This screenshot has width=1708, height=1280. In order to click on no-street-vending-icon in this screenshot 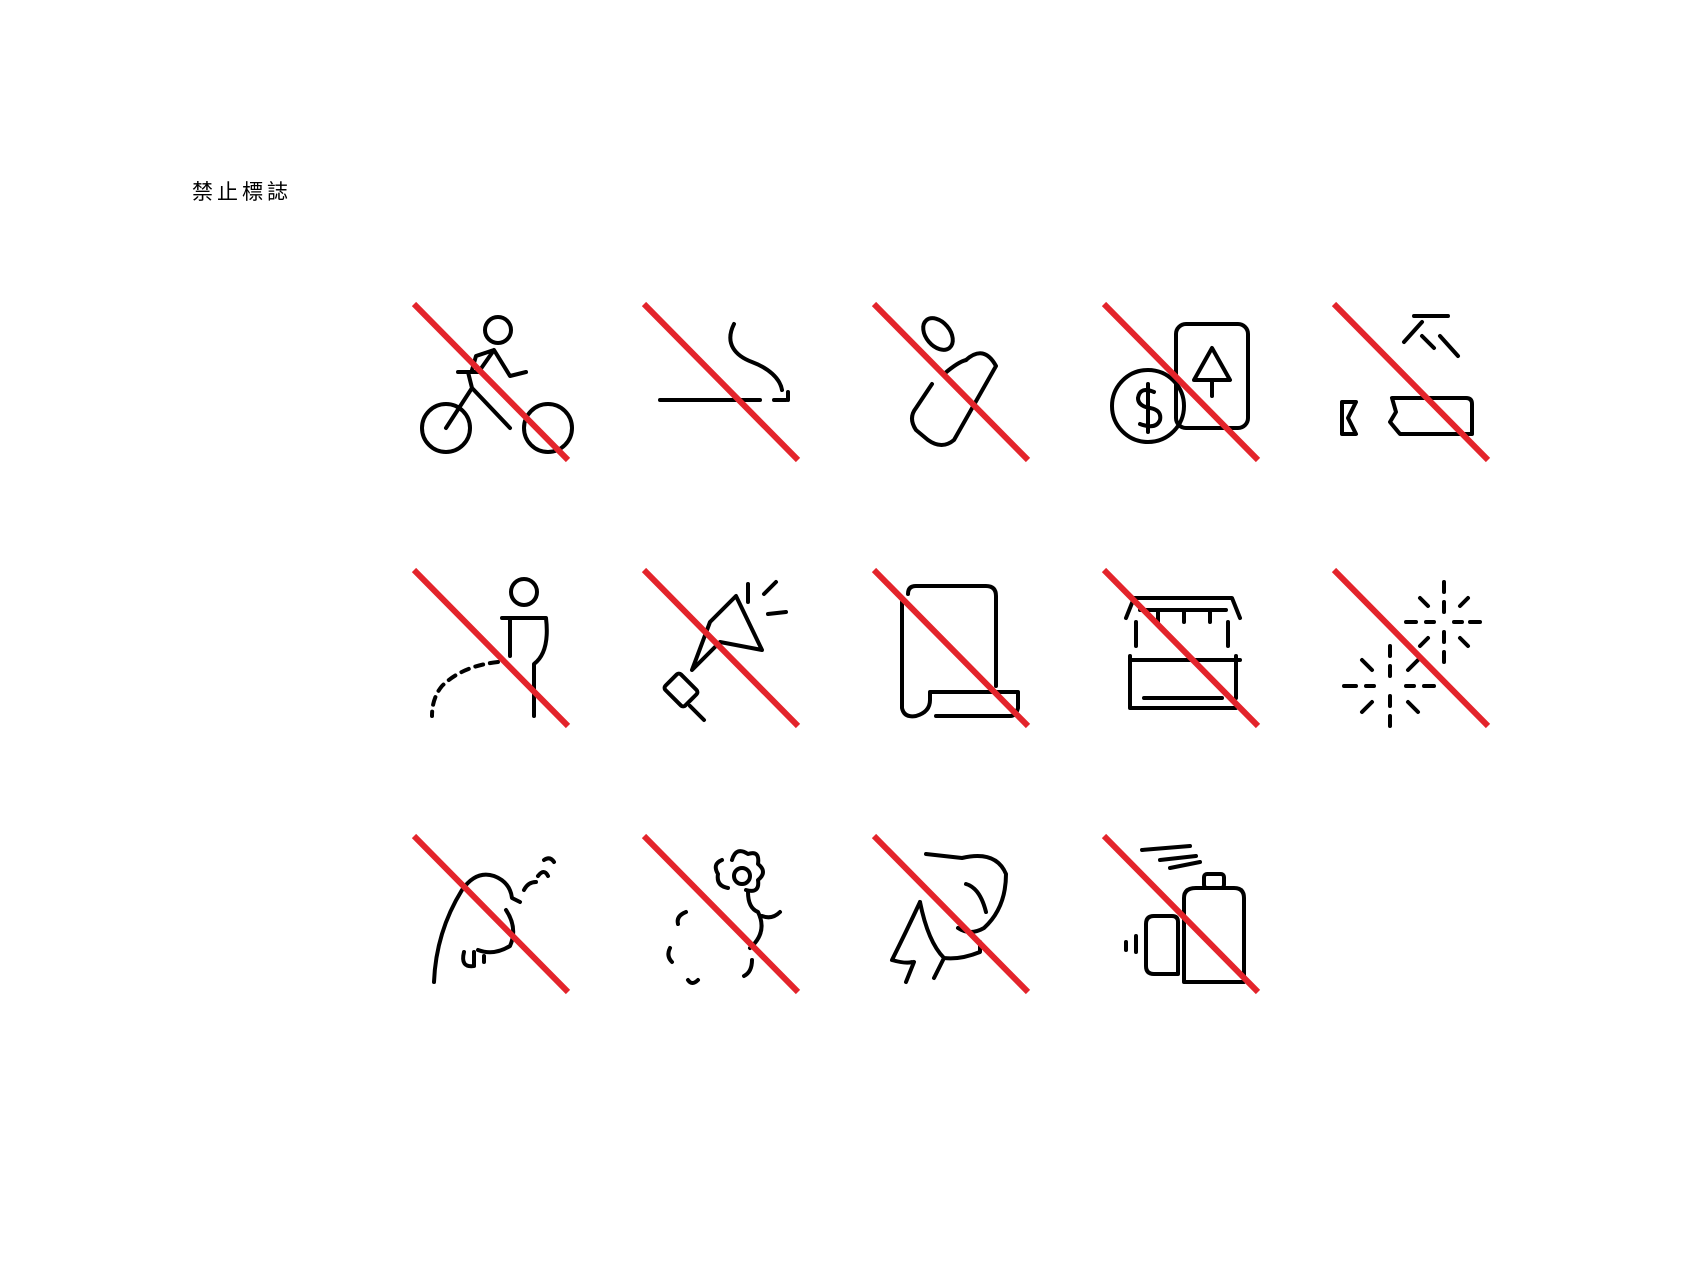, I will do `click(1181, 648)`.